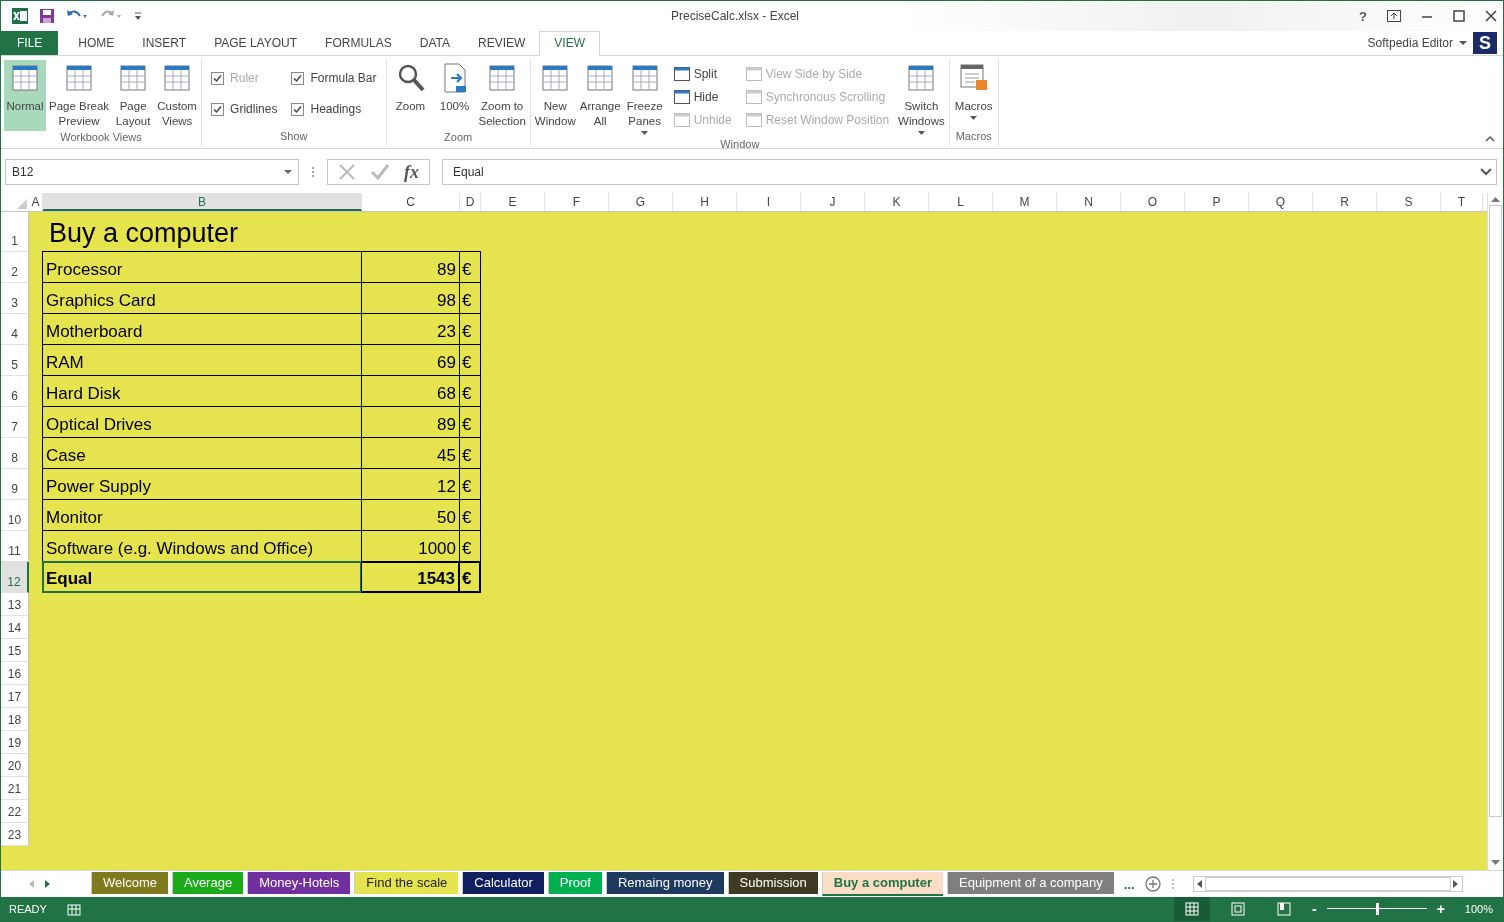  What do you see at coordinates (96, 43) in the screenshot?
I see `ribbon-tab: HOME` at bounding box center [96, 43].